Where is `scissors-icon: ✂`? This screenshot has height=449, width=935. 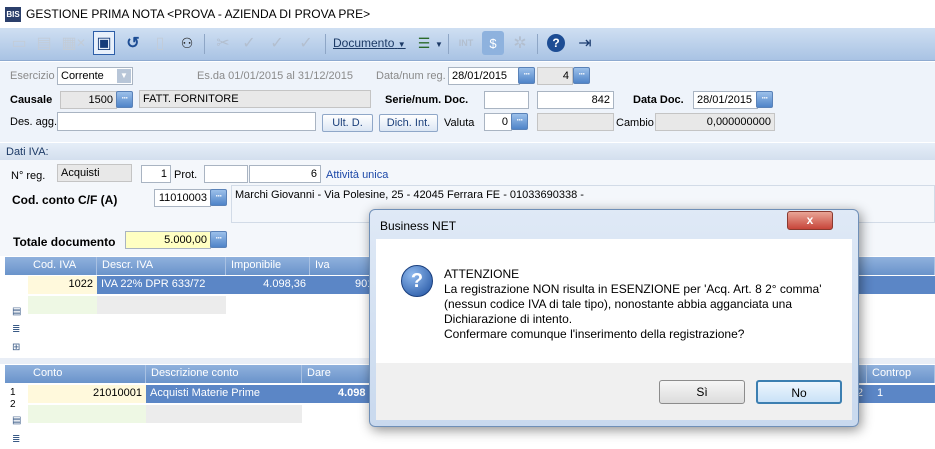 scissors-icon: ✂ is located at coordinates (223, 43).